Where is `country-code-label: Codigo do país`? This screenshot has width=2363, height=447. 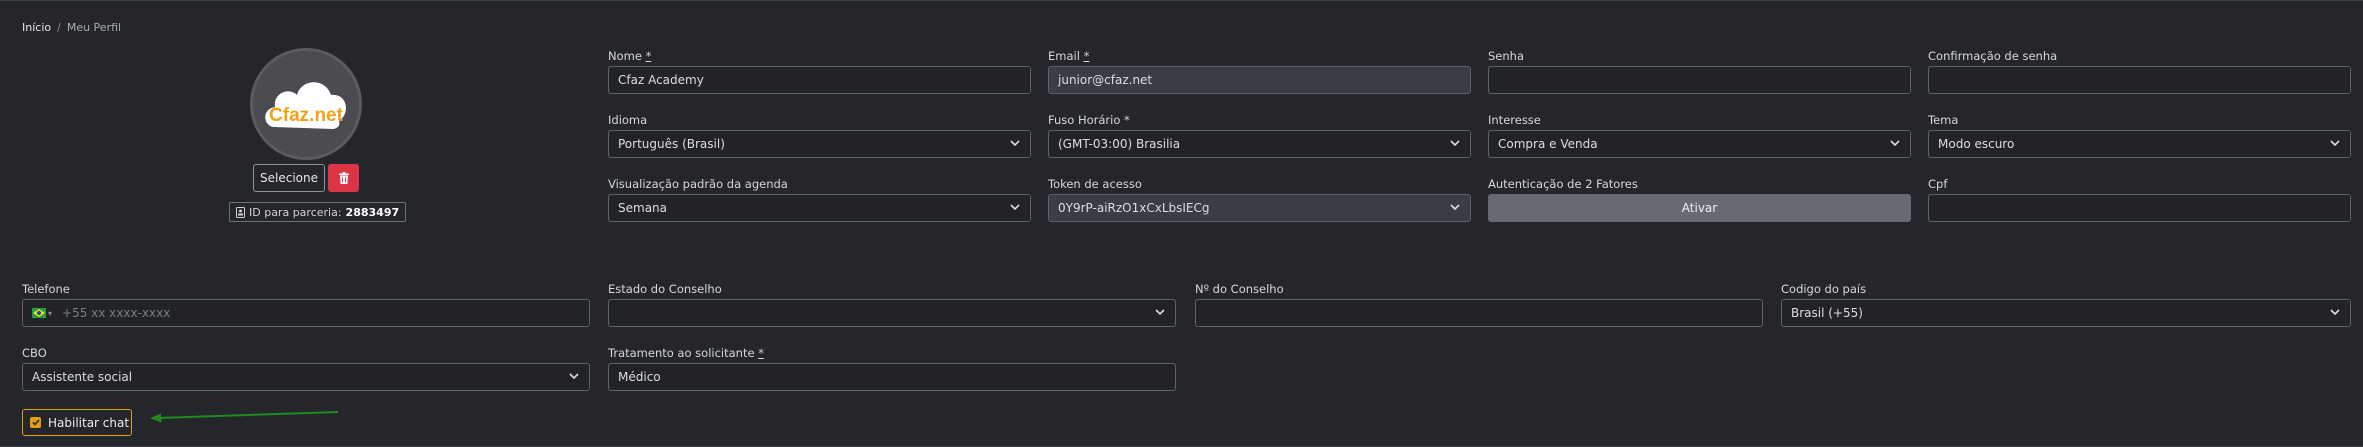 country-code-label: Codigo do país is located at coordinates (1824, 289).